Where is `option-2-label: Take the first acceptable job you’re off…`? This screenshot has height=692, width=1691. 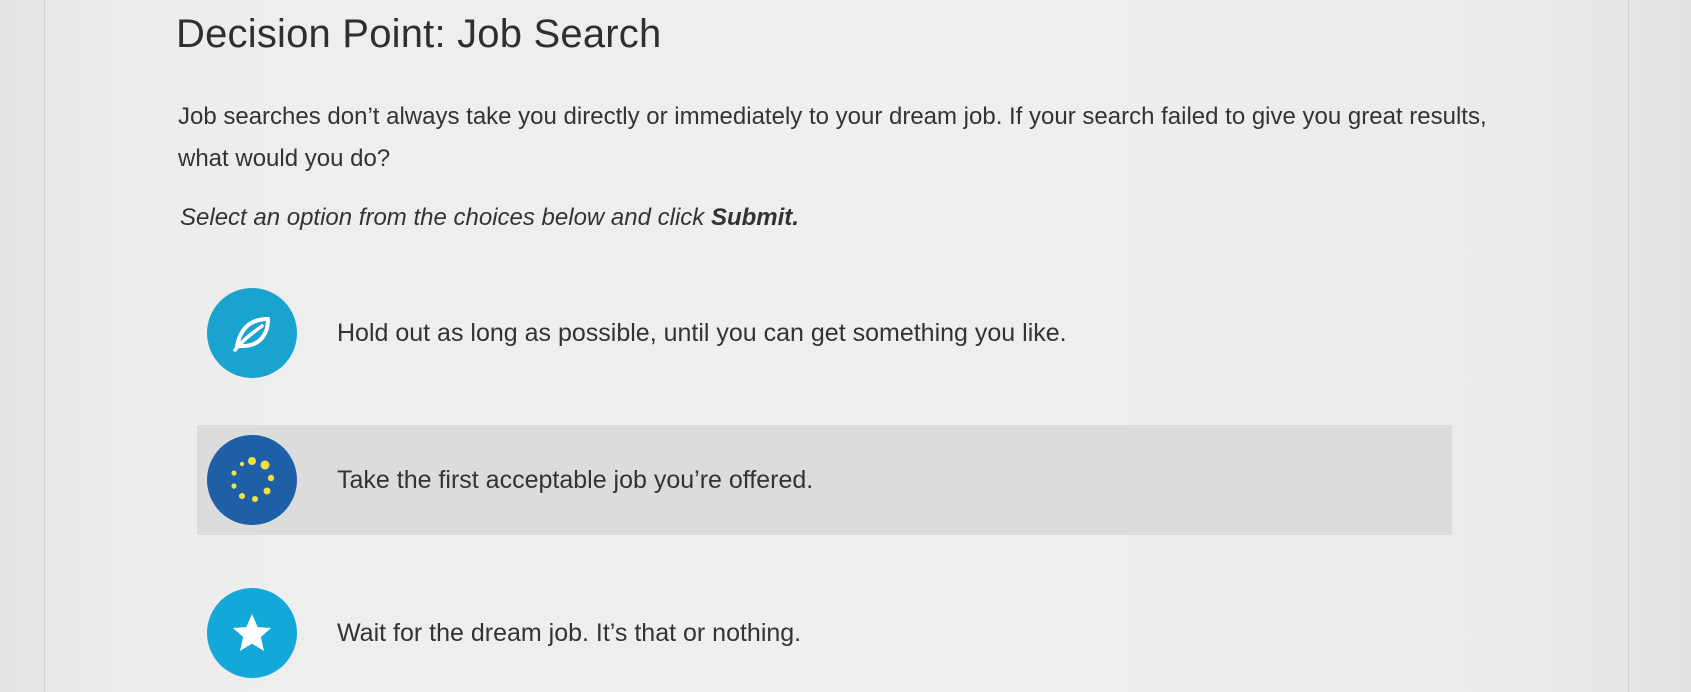
option-2-label: Take the first acceptable job you’re off… is located at coordinates (575, 480).